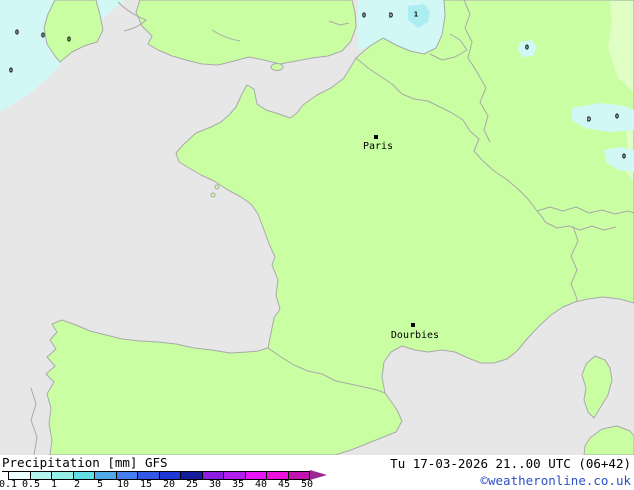 This screenshot has height=490, width=634. Describe the element at coordinates (413, 325) in the screenshot. I see `dourbies-dot` at that location.